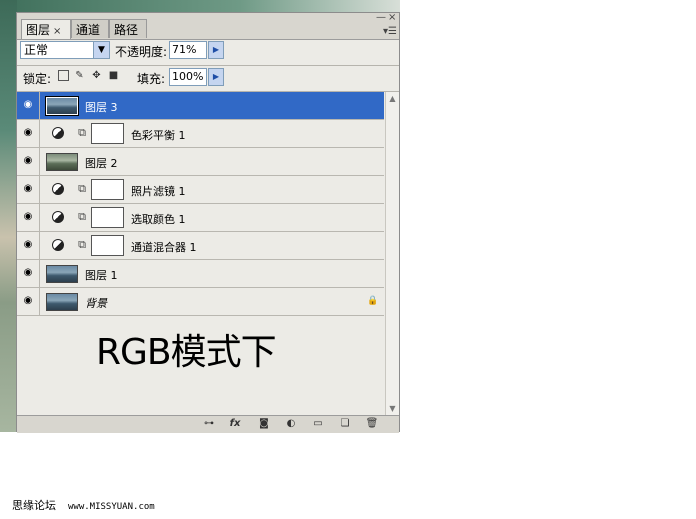 The image size is (696, 519). What do you see at coordinates (200, 302) in the screenshot?
I see `layer-row: ◉ 背景 🔒` at bounding box center [200, 302].